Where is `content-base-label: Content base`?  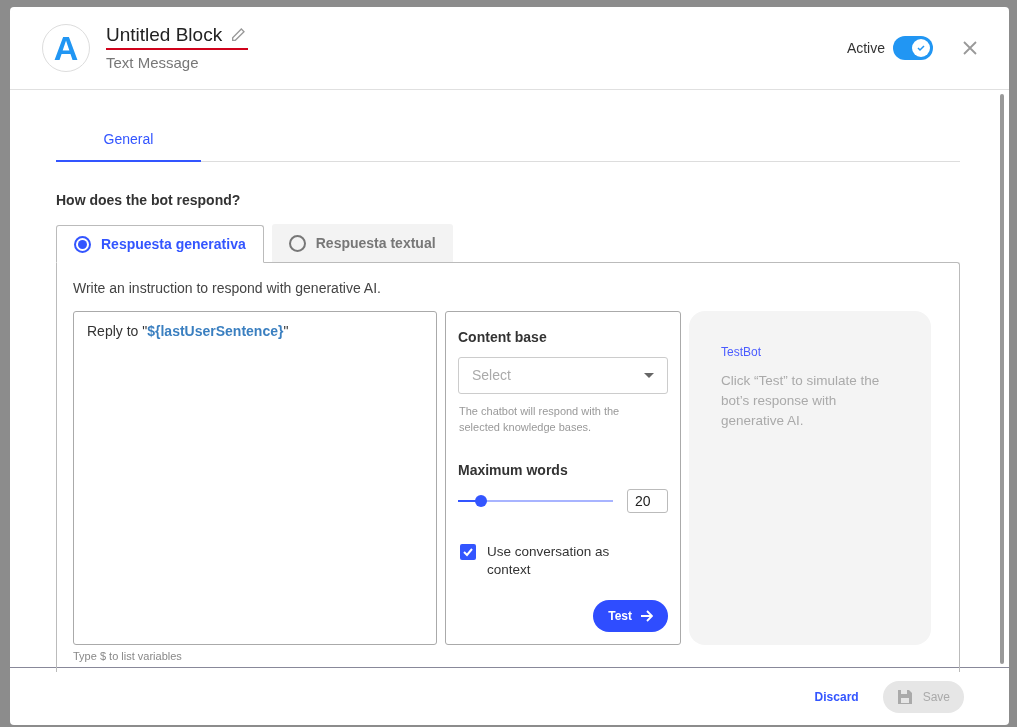 content-base-label: Content base is located at coordinates (503, 337).